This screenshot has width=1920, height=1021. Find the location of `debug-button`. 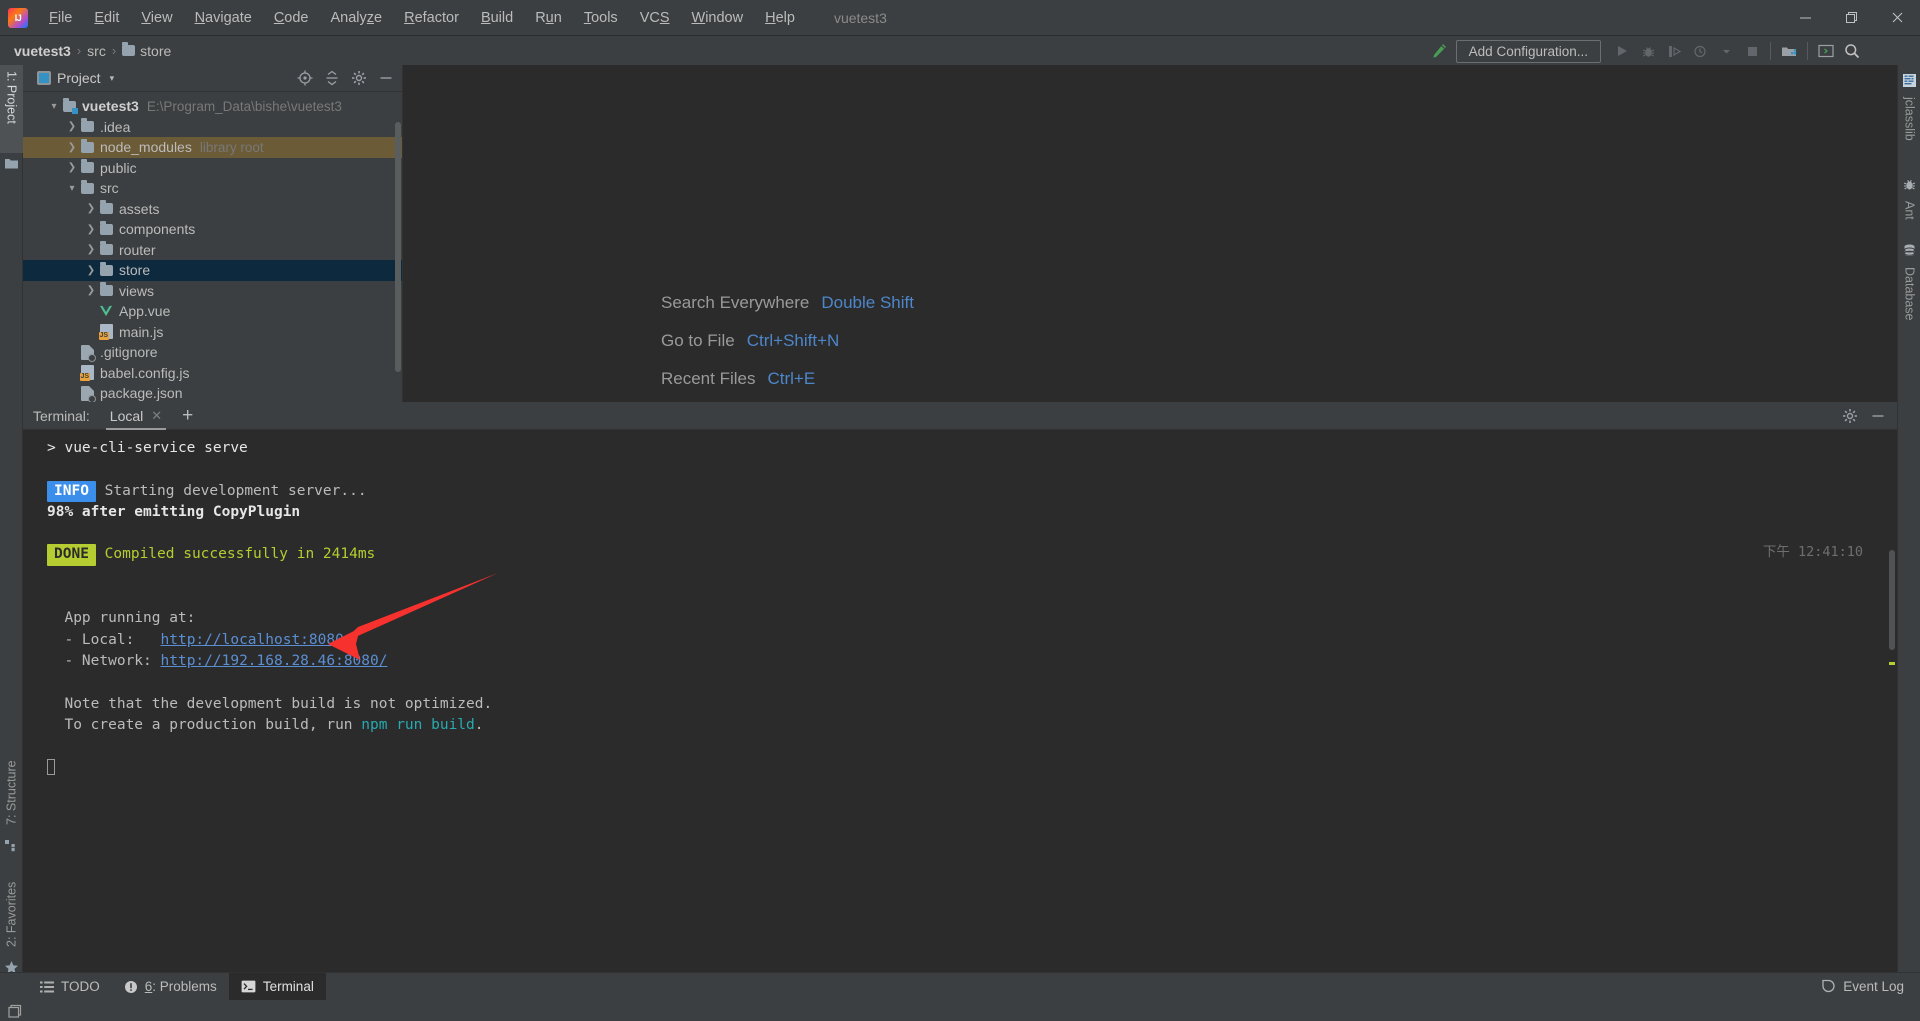

debug-button is located at coordinates (1648, 51).